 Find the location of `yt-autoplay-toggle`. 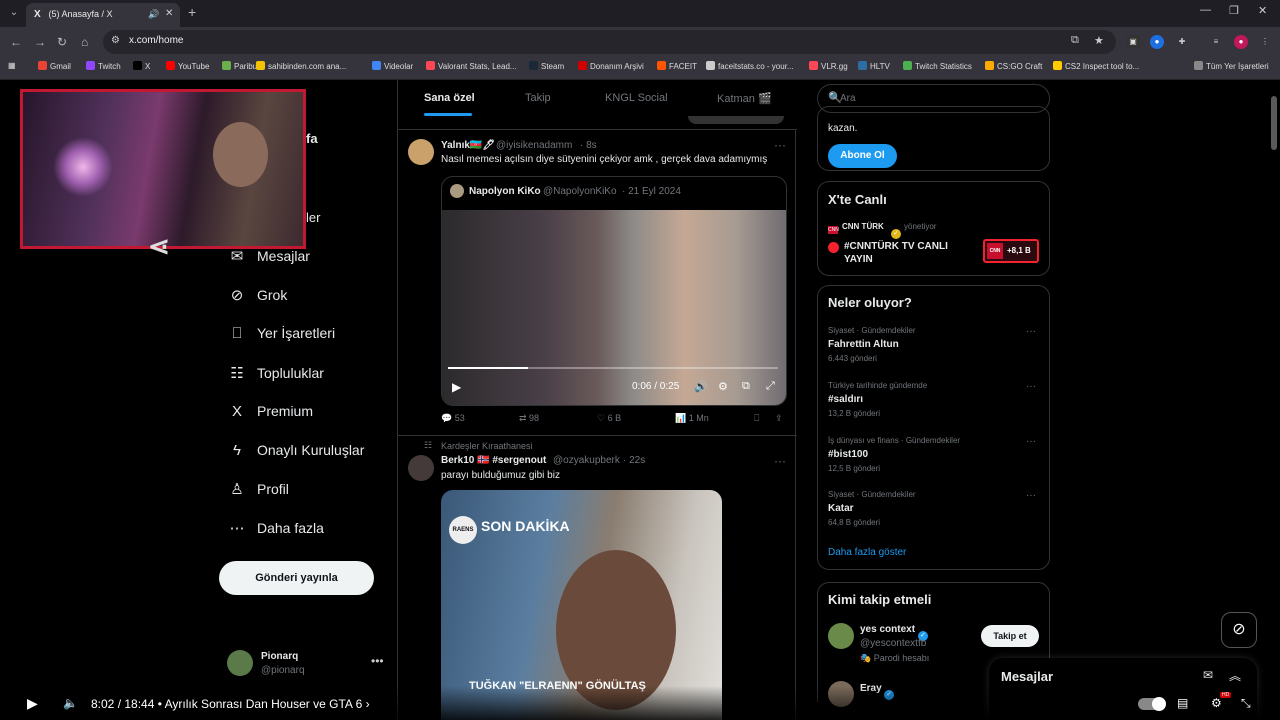

yt-autoplay-toggle is located at coordinates (1152, 704).